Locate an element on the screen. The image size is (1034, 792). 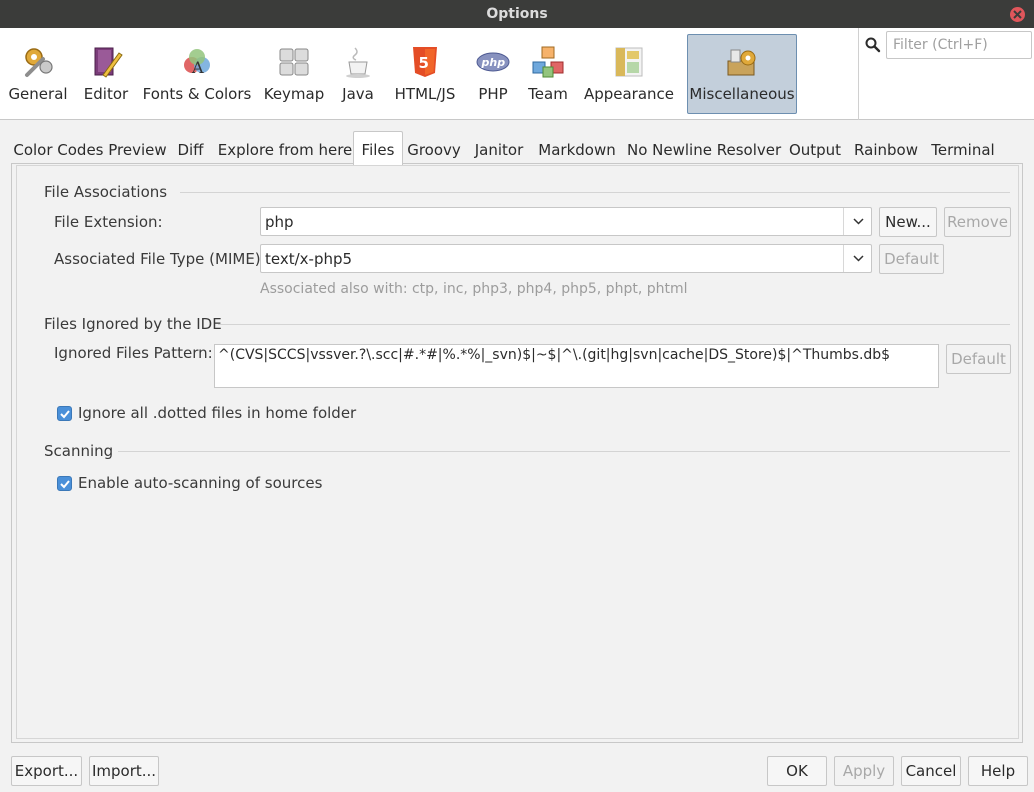
category-label: PHP is located at coordinates (493, 94).